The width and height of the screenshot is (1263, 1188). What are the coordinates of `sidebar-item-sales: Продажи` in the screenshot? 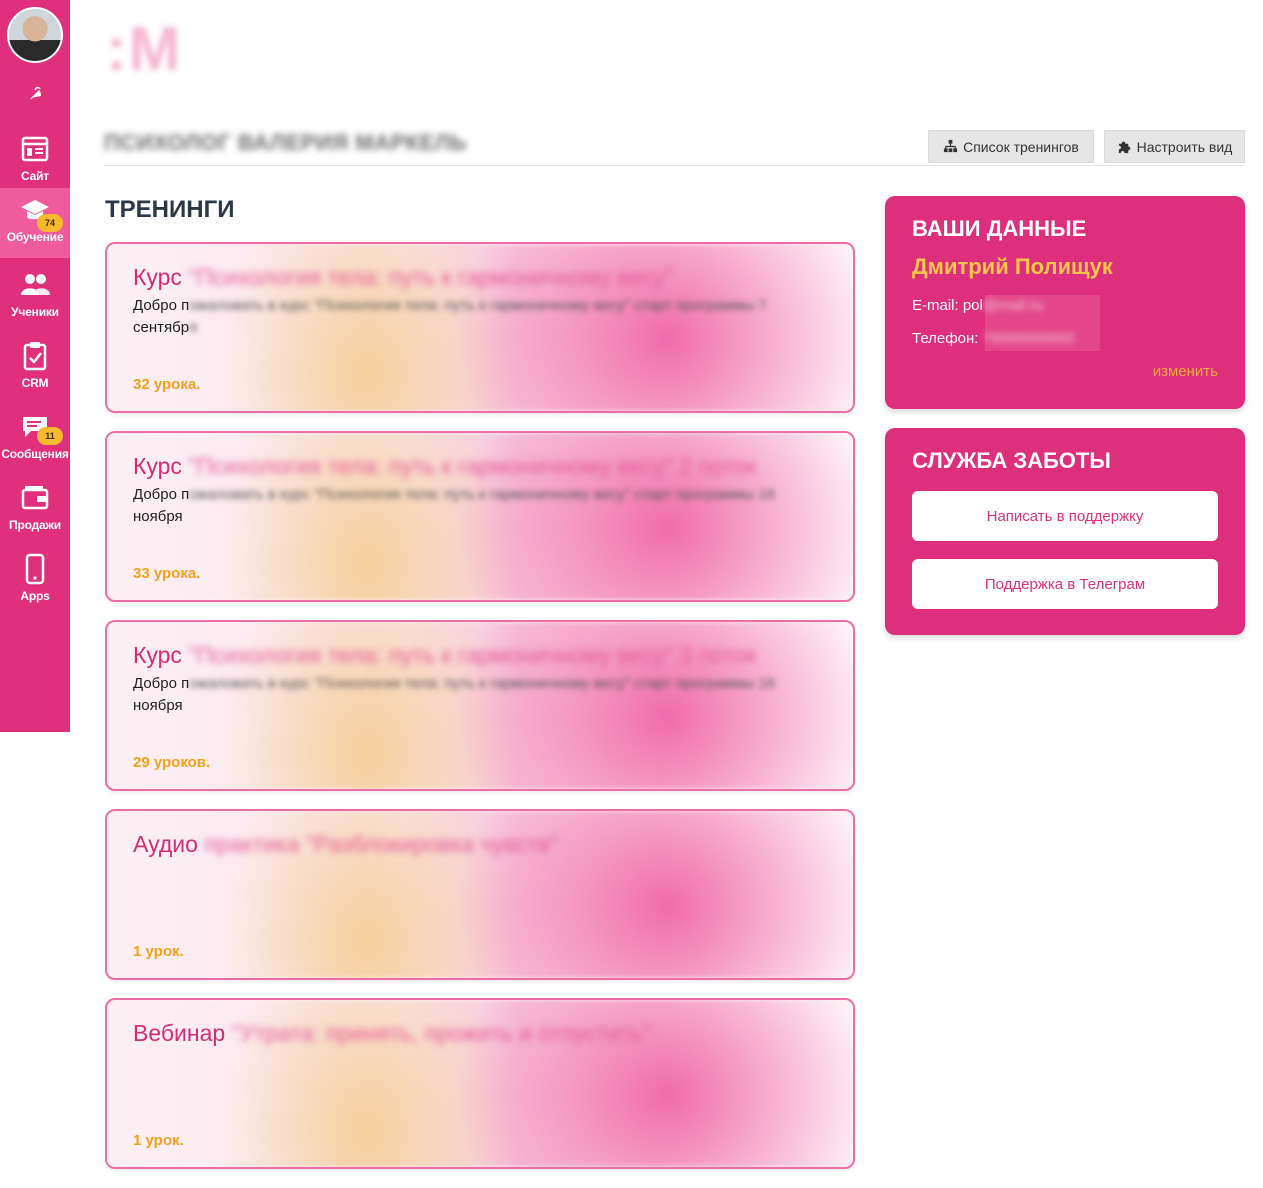 It's located at (35, 510).